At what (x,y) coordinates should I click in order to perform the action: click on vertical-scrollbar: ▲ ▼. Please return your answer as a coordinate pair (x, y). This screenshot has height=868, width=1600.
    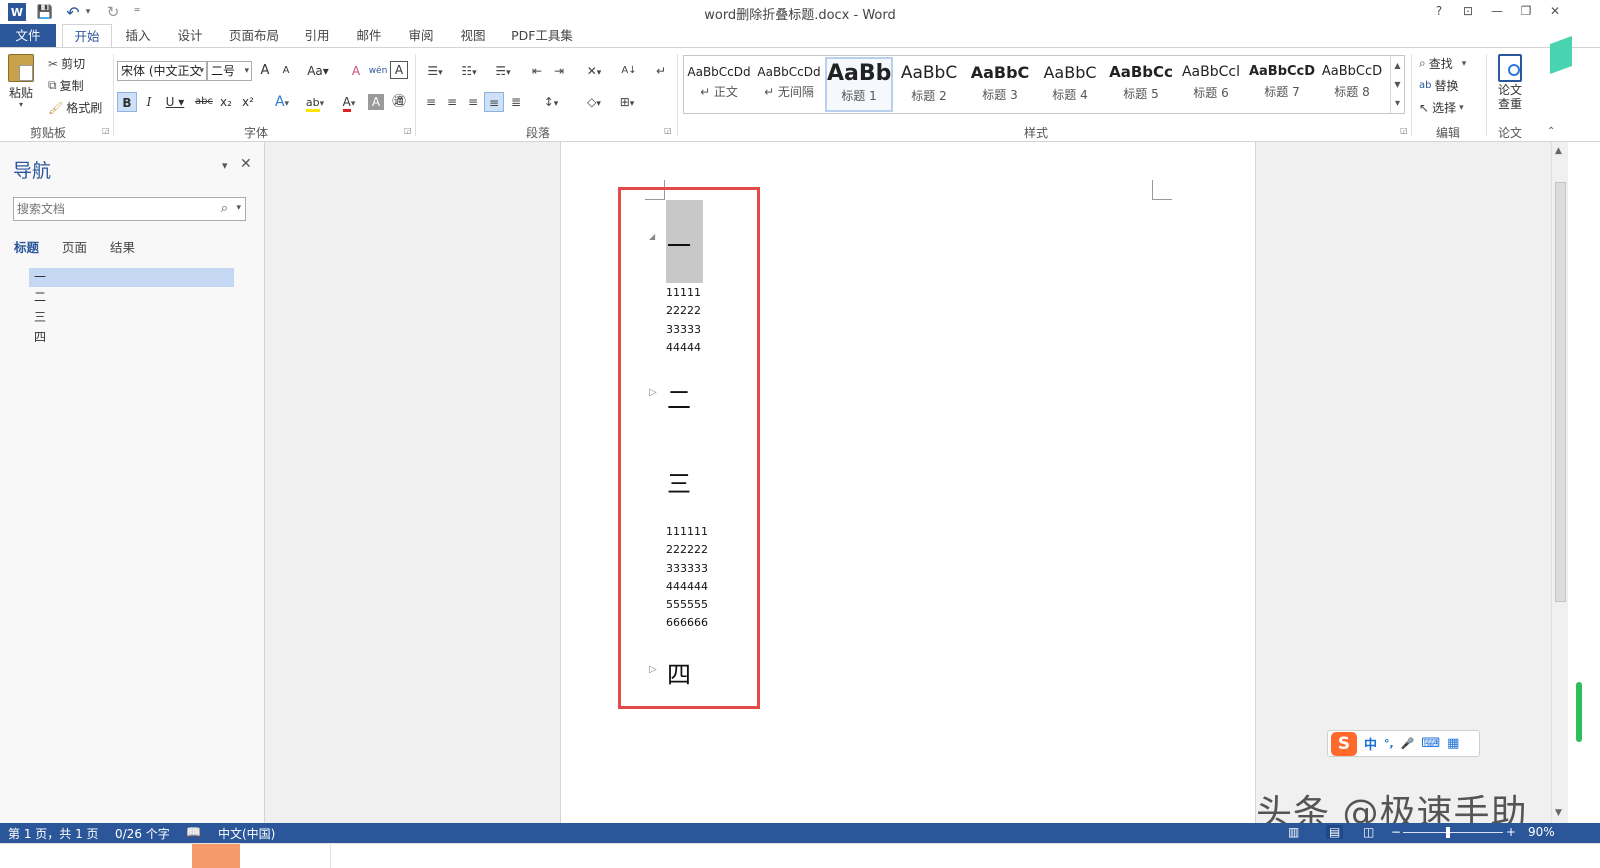
    Looking at the image, I should click on (1559, 482).